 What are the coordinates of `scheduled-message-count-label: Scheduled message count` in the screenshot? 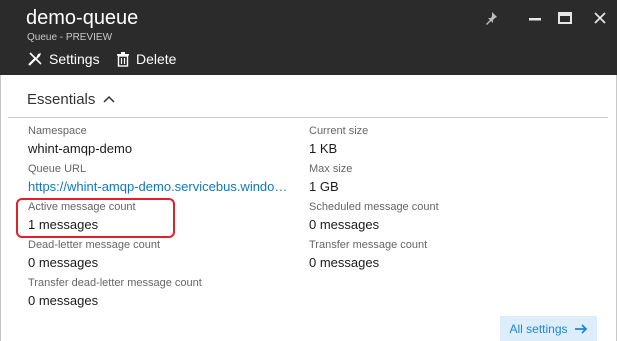 It's located at (374, 207).